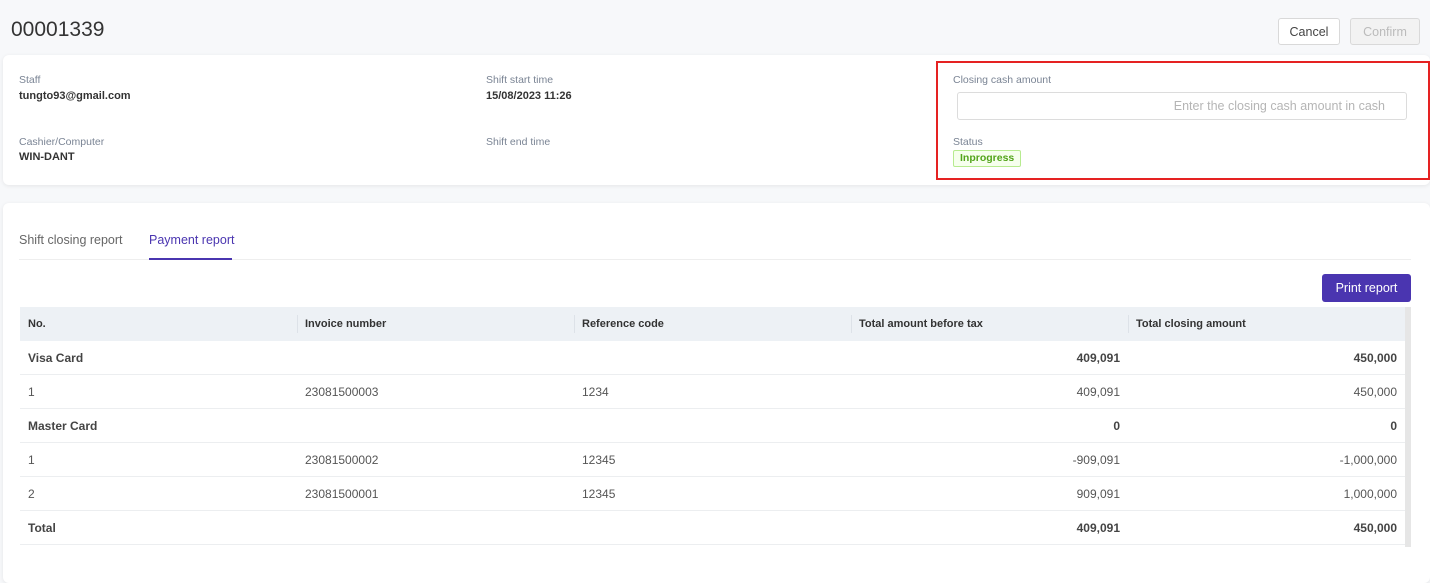 This screenshot has height=583, width=1430. I want to click on cell-no: Visa Card, so click(56, 357).